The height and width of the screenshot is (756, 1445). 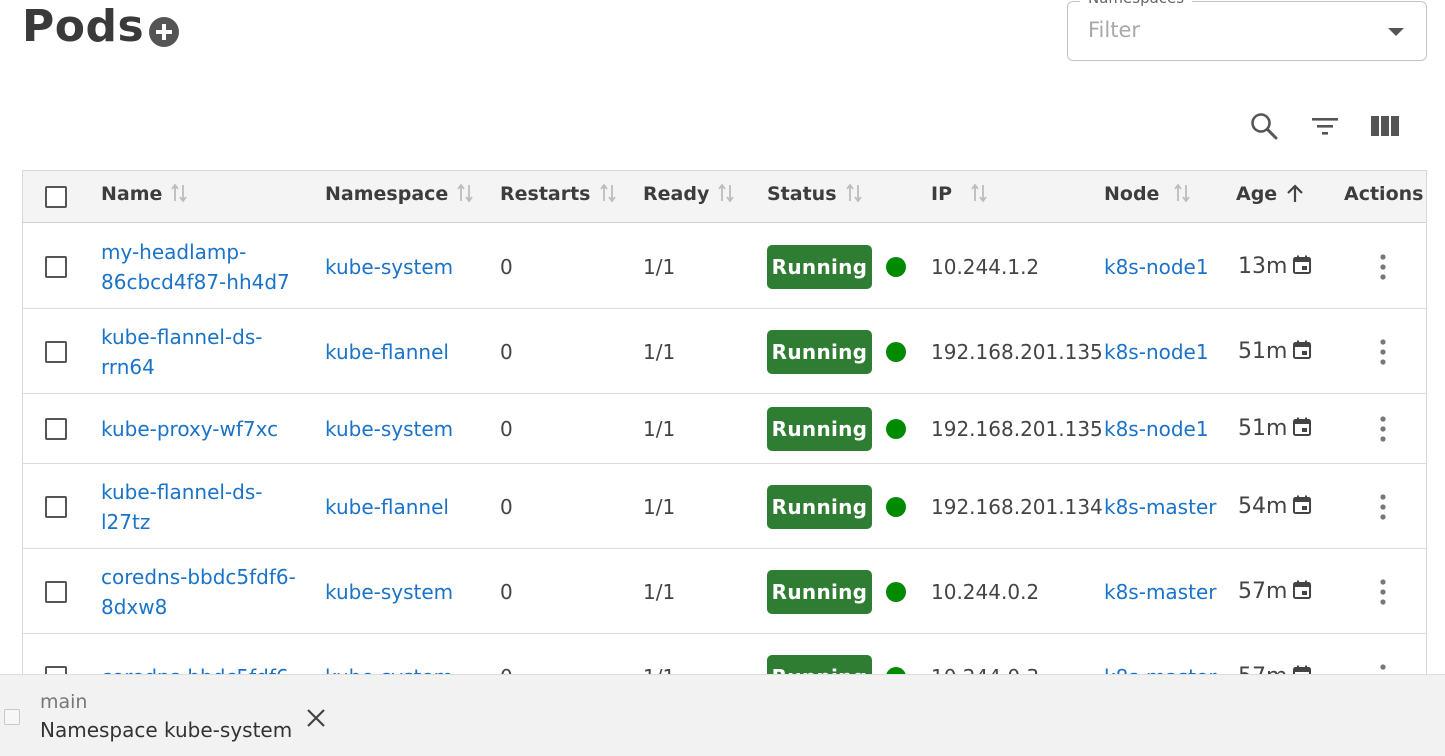 I want to click on notification-close-button, so click(x=316, y=718).